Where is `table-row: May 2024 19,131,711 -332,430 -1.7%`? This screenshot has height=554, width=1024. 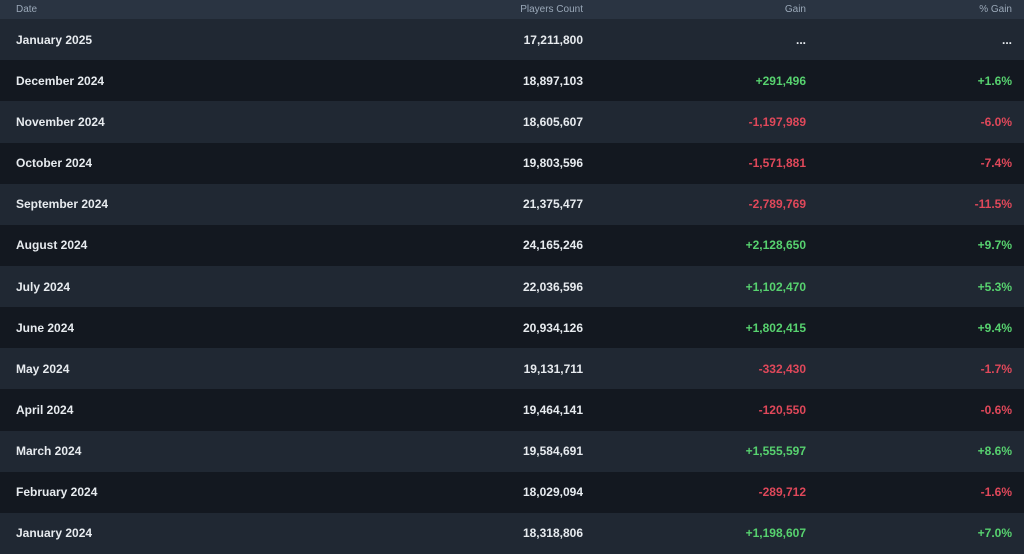 table-row: May 2024 19,131,711 -332,430 -1.7% is located at coordinates (512, 369).